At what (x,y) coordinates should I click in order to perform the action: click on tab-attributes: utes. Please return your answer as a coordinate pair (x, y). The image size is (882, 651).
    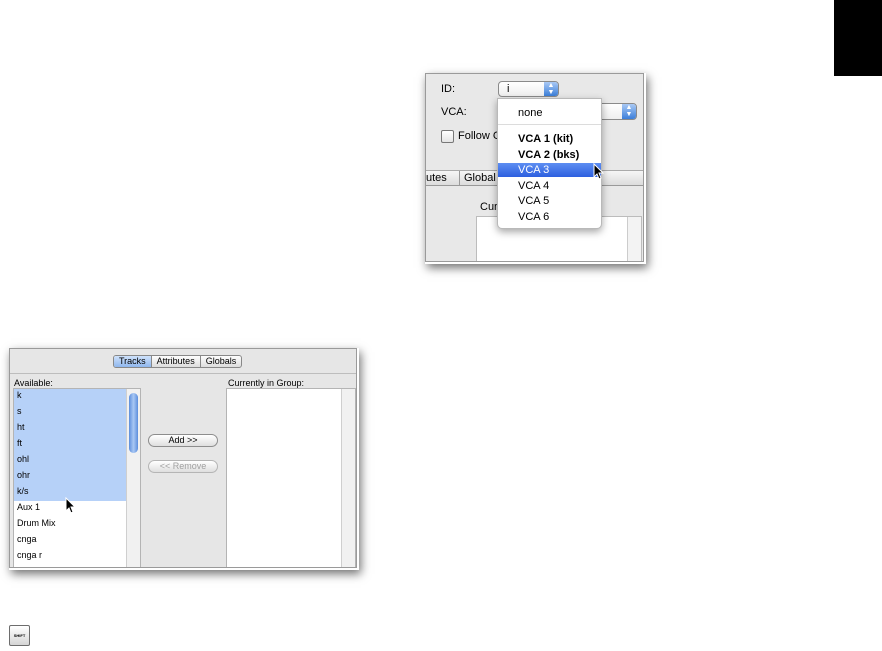
    Looking at the image, I should click on (436, 178).